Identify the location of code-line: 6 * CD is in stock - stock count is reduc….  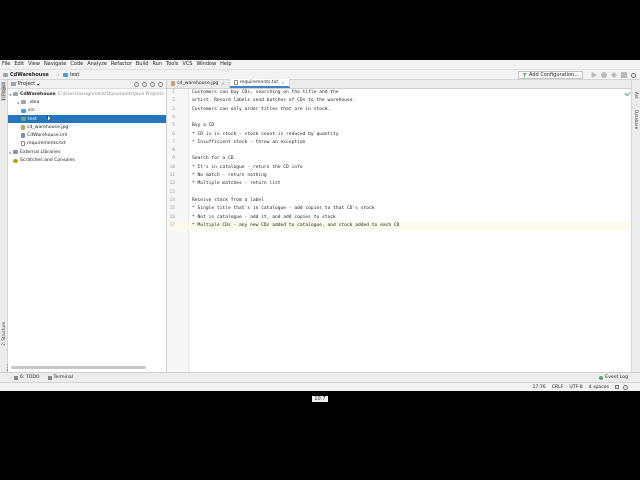
(255, 134).